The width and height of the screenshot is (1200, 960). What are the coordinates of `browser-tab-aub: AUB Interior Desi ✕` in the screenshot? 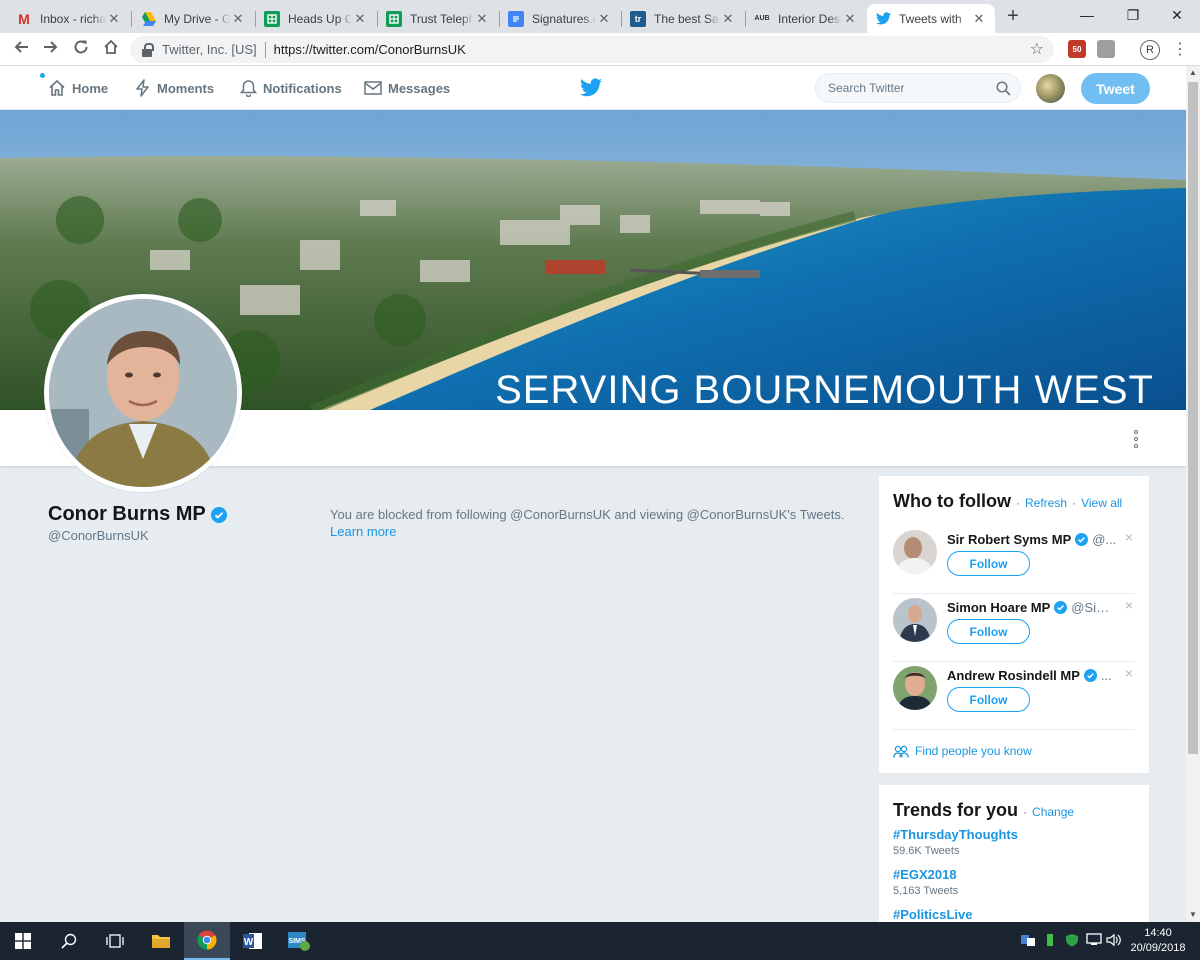 It's located at (806, 18).